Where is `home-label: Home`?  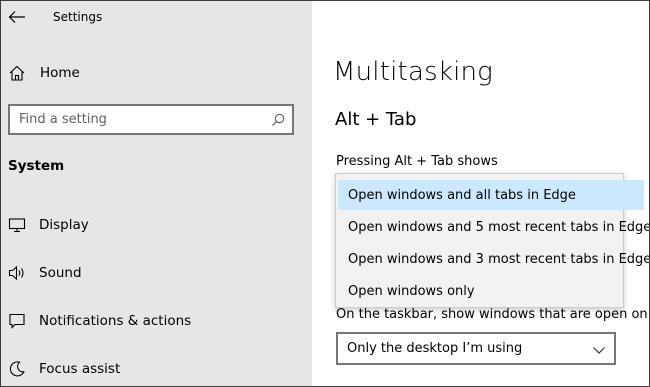 home-label: Home is located at coordinates (60, 73).